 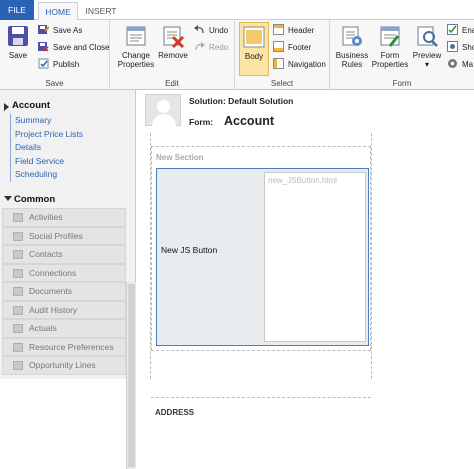 I want to click on select-group: Body Header Footer Navigation Select, so click(x=282, y=55).